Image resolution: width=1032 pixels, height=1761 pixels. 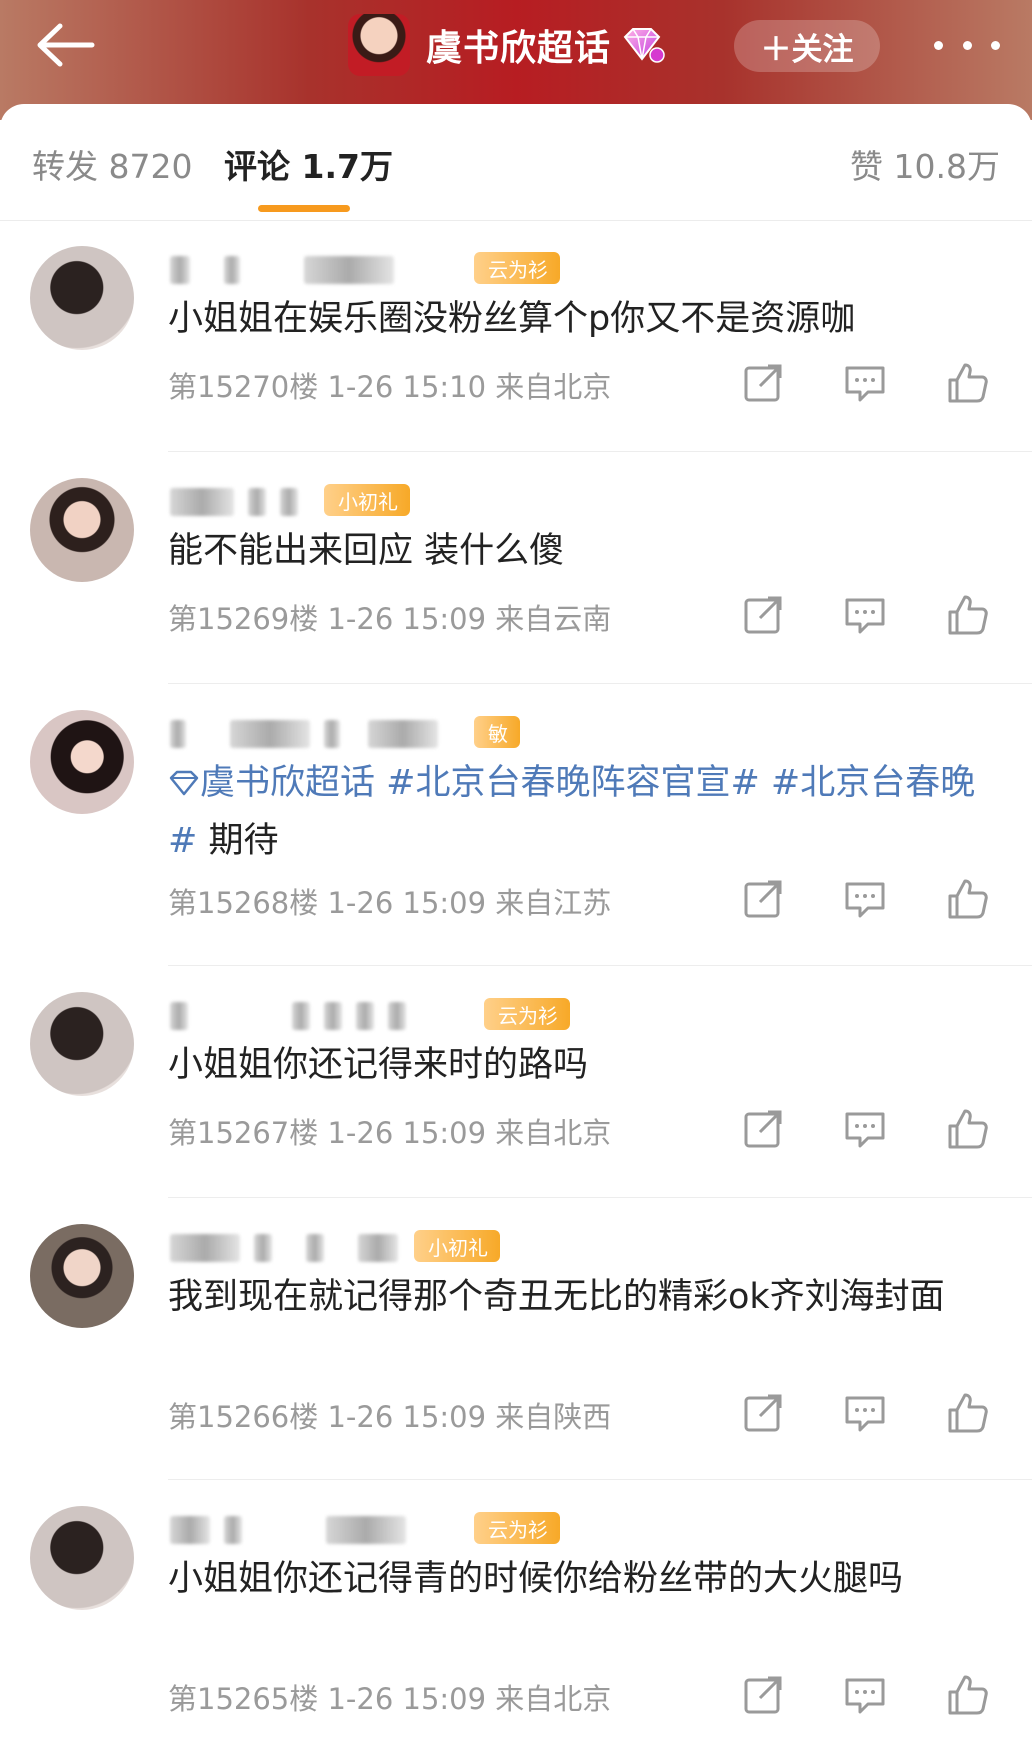 What do you see at coordinates (304, 208) in the screenshot?
I see `tab-active-indicator` at bounding box center [304, 208].